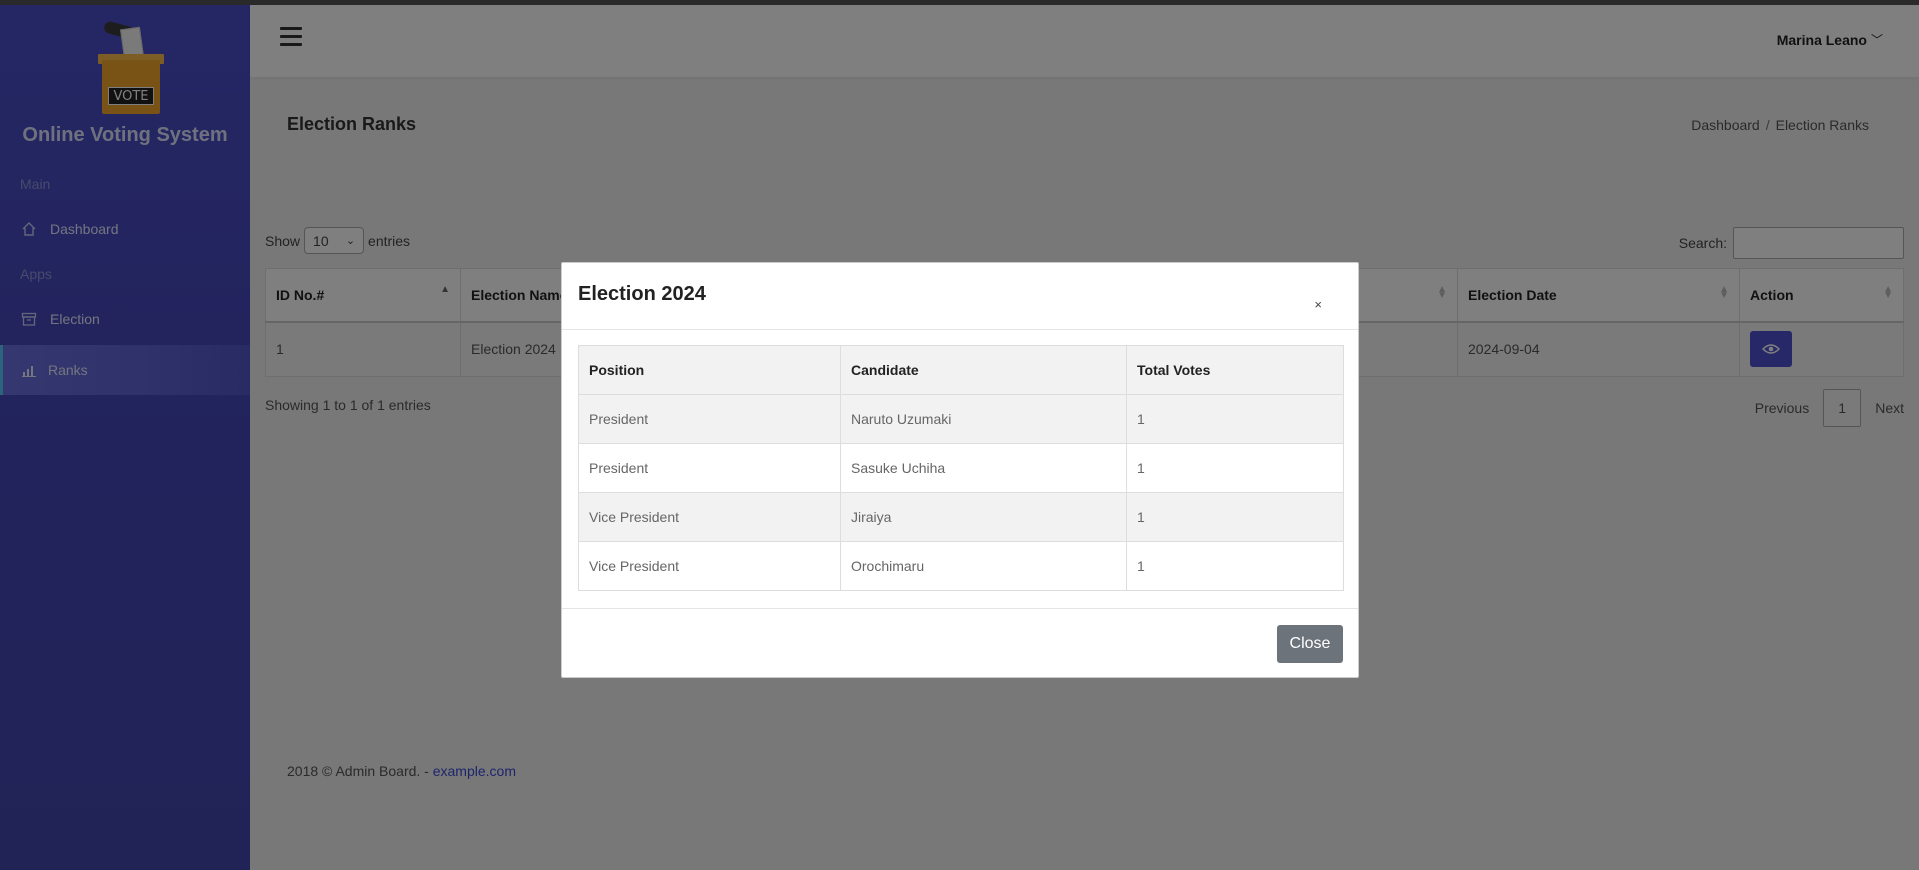 The width and height of the screenshot is (1919, 870). Describe the element at coordinates (983, 468) in the screenshot. I see `cell-candidate: Sasuke Uchiha` at that location.